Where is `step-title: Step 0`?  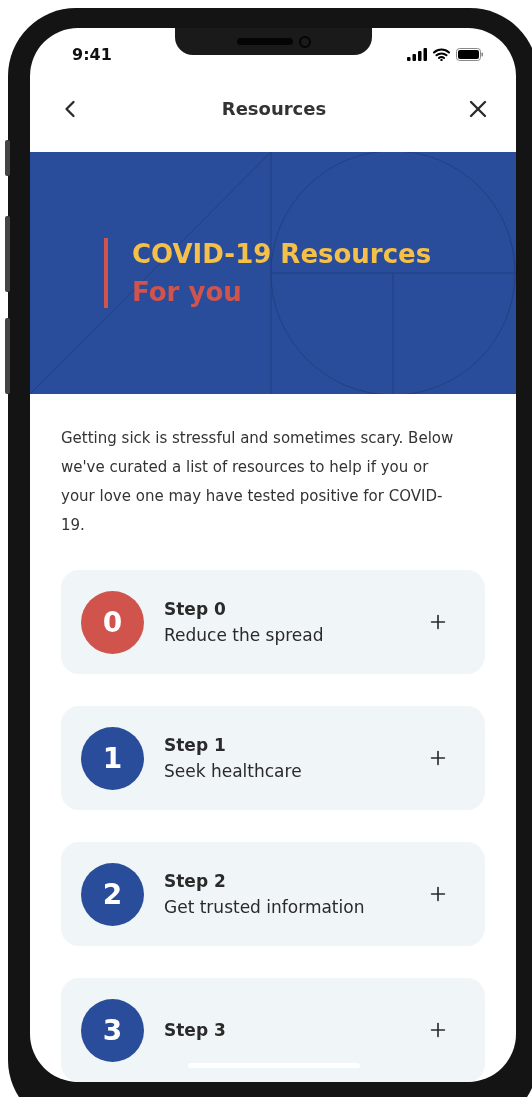 step-title: Step 0 is located at coordinates (195, 609).